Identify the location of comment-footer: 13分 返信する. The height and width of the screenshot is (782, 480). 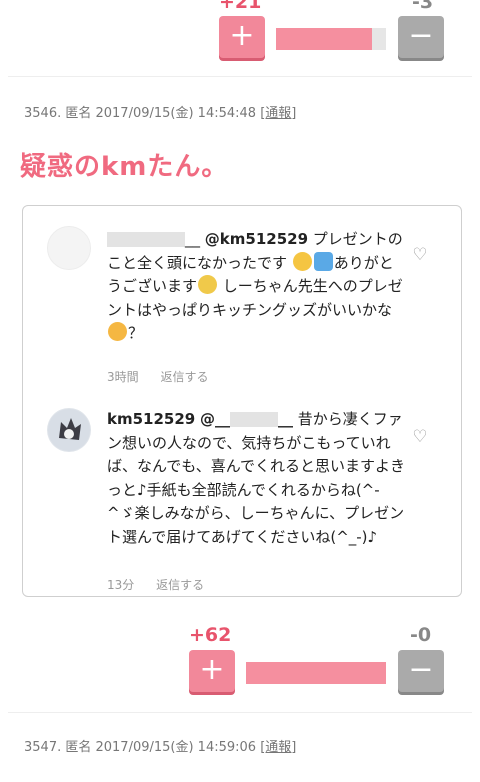
(164, 584).